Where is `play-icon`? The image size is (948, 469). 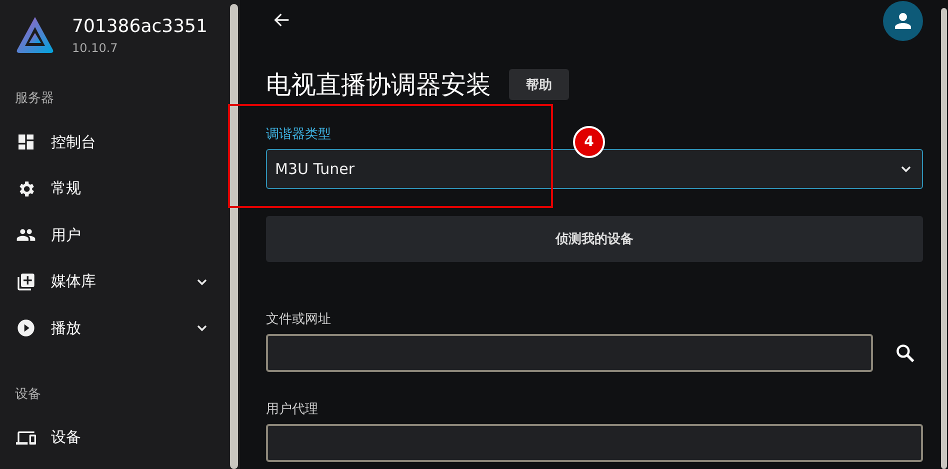
play-icon is located at coordinates (26, 328).